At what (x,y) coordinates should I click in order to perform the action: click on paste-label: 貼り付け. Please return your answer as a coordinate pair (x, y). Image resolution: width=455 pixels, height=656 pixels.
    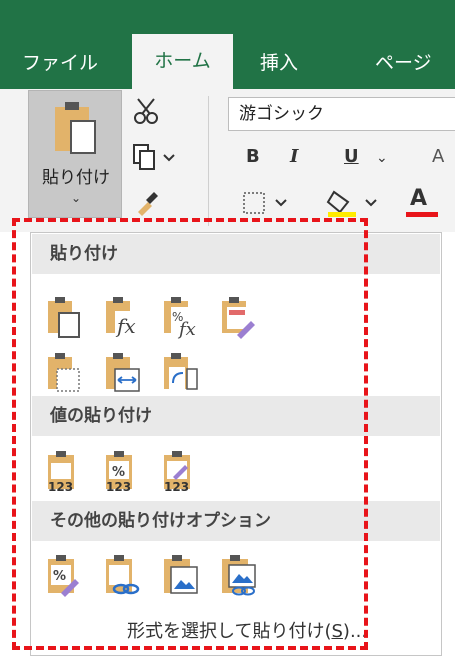
    Looking at the image, I should click on (76, 178).